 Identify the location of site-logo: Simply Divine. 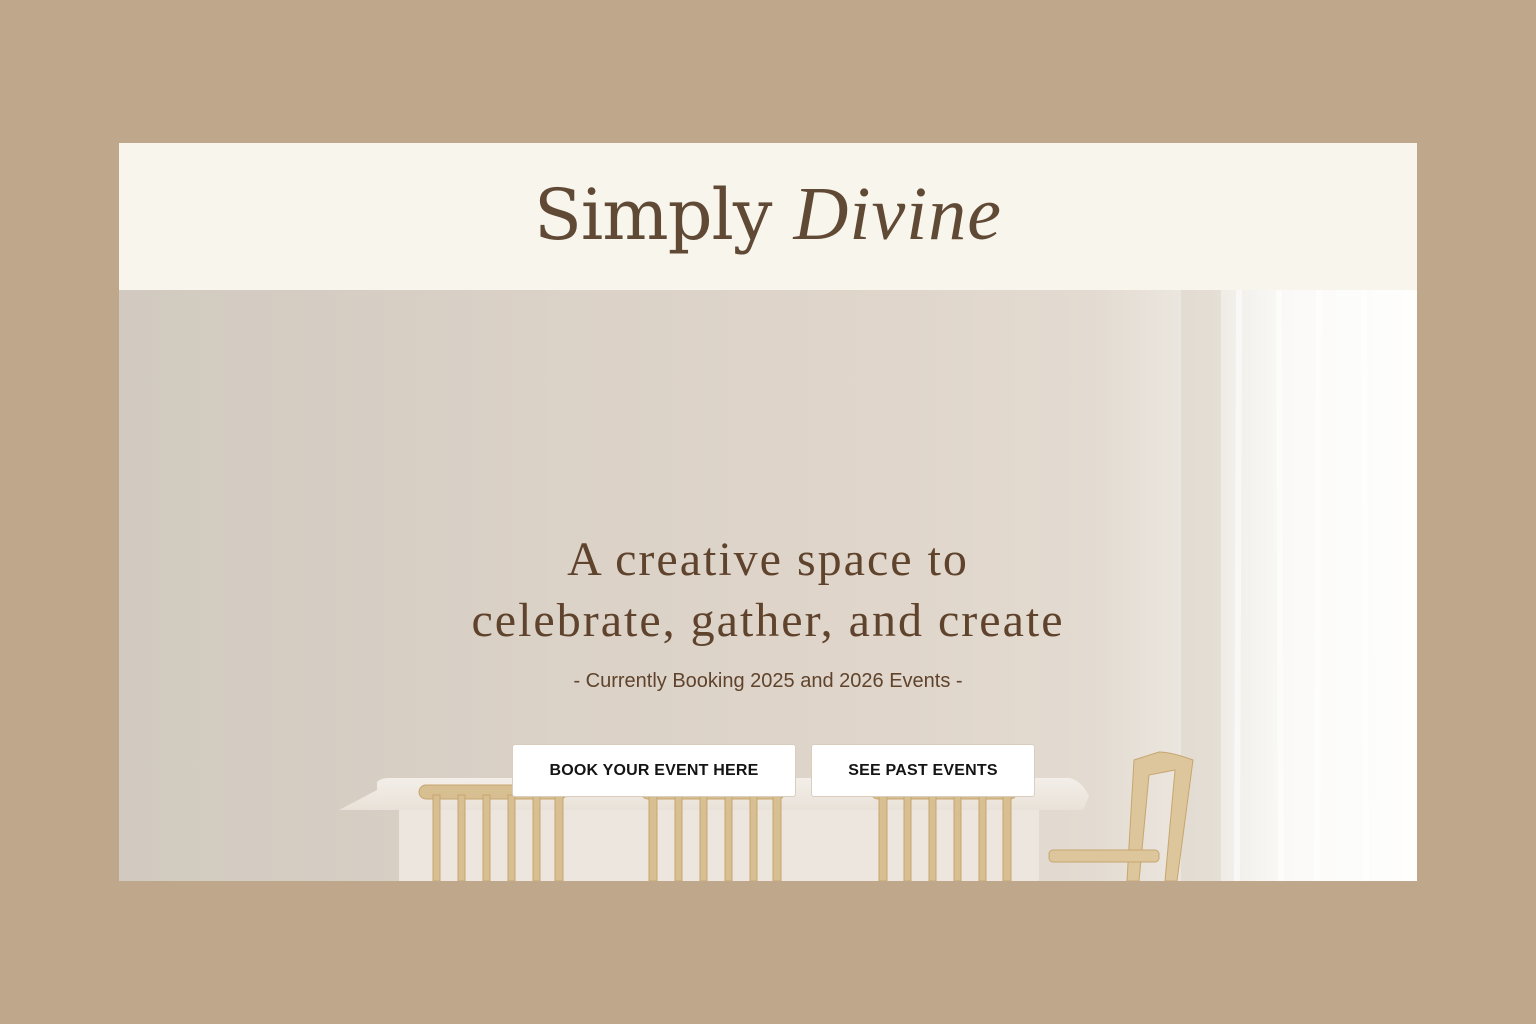
(768, 214).